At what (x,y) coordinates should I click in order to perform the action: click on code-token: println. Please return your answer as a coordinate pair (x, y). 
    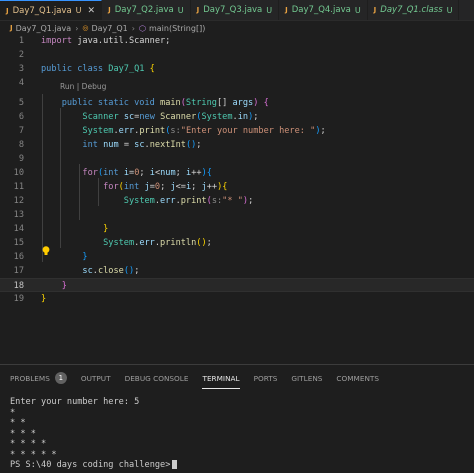
    Looking at the image, I should click on (178, 243).